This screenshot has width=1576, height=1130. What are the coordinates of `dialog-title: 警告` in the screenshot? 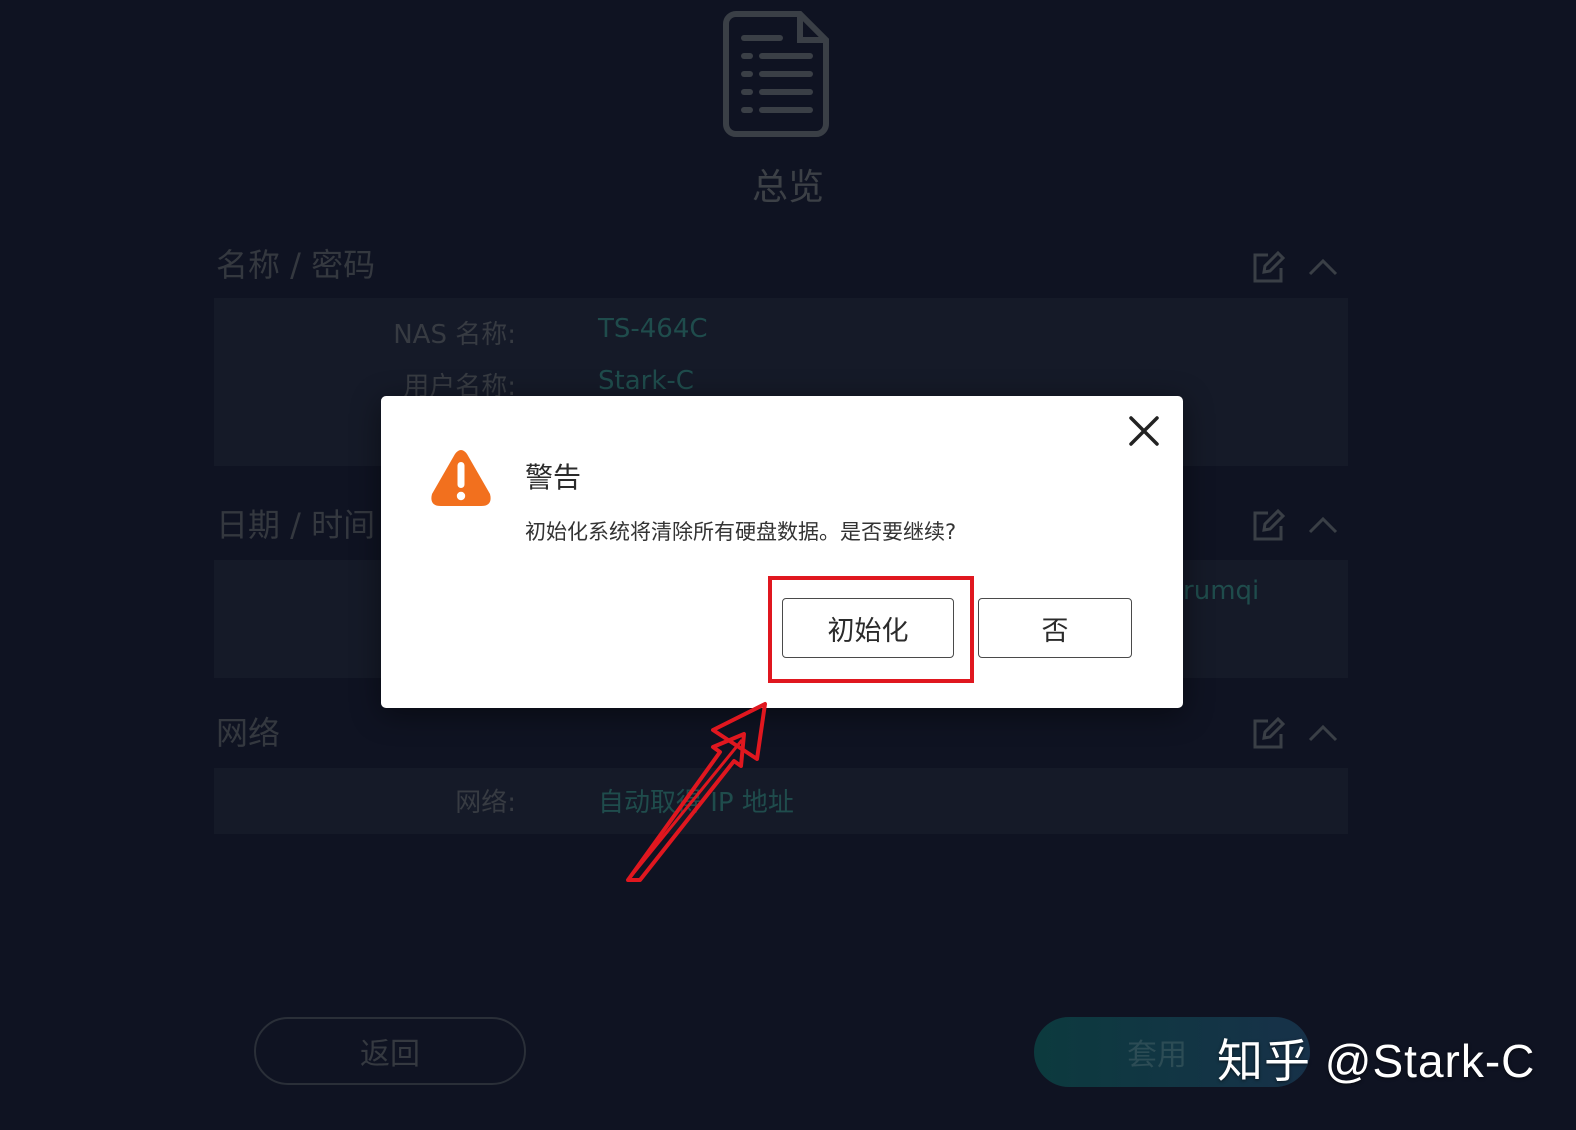 It's located at (553, 477).